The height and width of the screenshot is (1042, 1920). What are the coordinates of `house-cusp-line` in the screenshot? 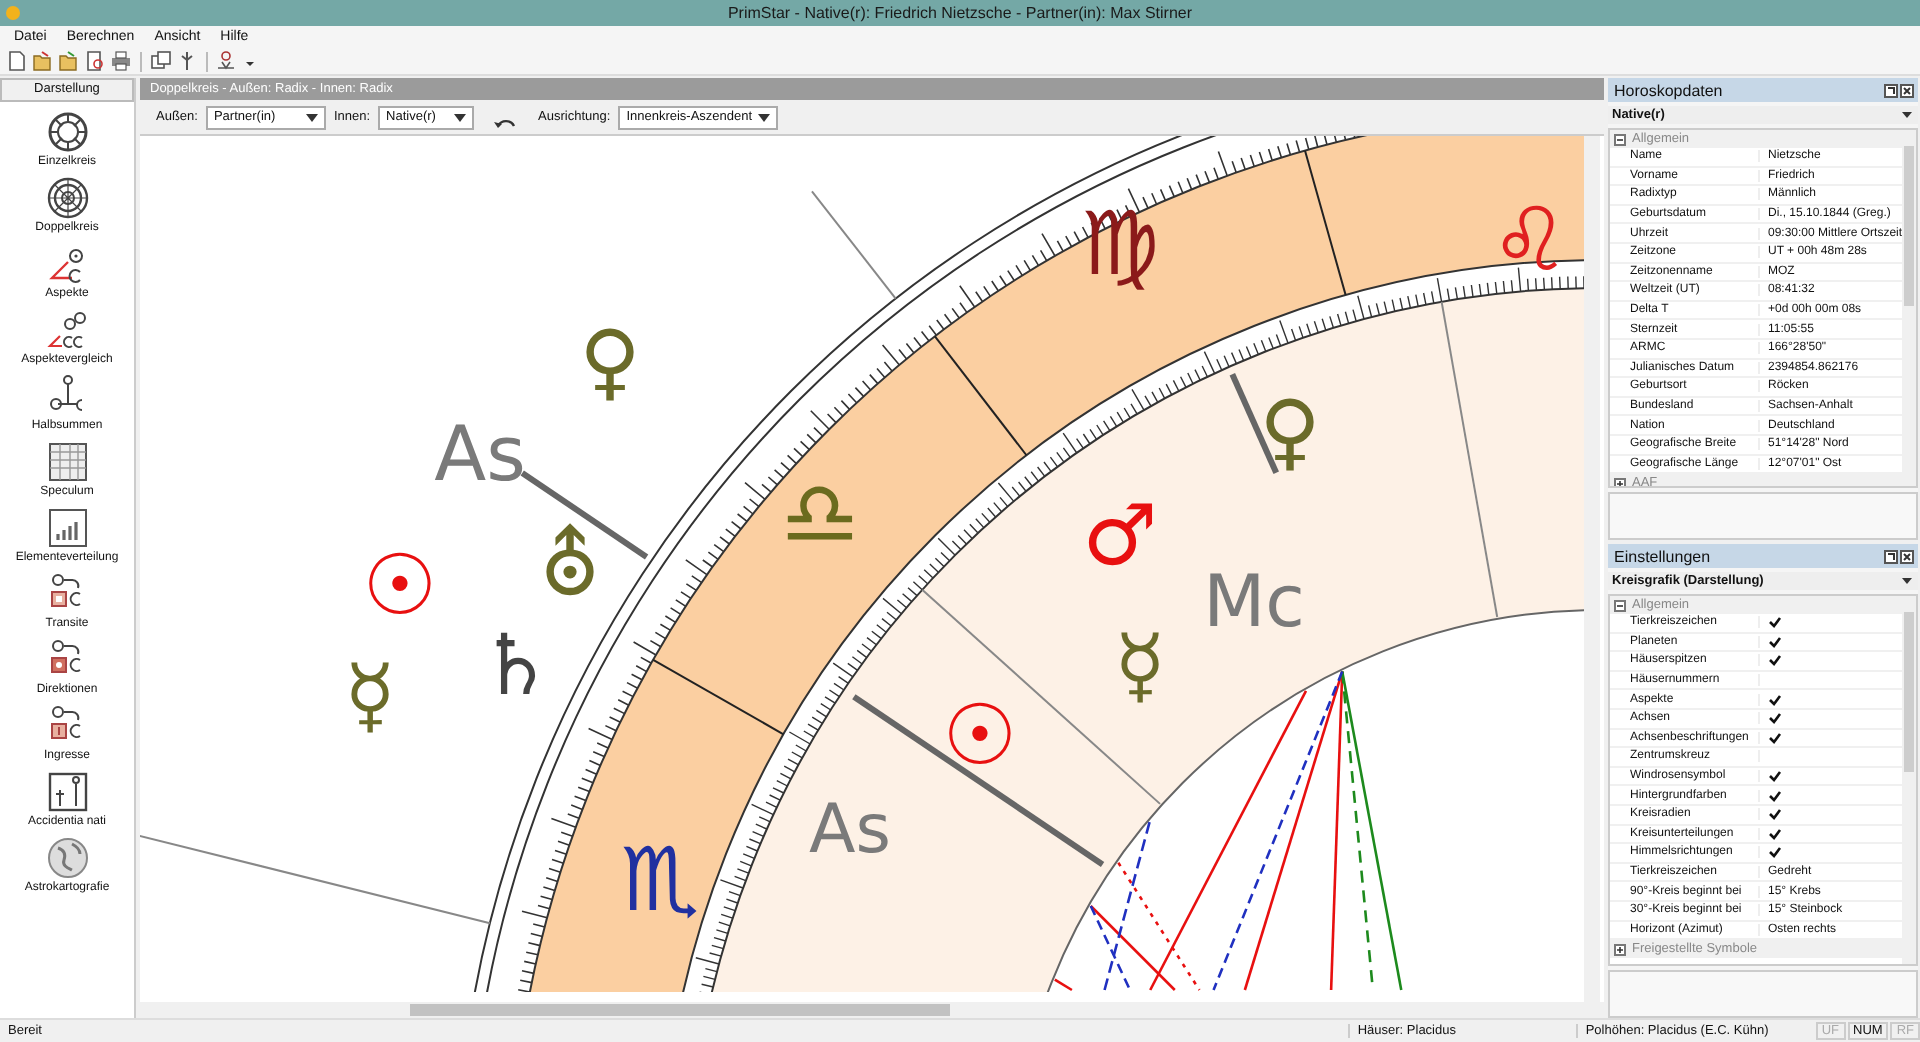 It's located at (853, 245).